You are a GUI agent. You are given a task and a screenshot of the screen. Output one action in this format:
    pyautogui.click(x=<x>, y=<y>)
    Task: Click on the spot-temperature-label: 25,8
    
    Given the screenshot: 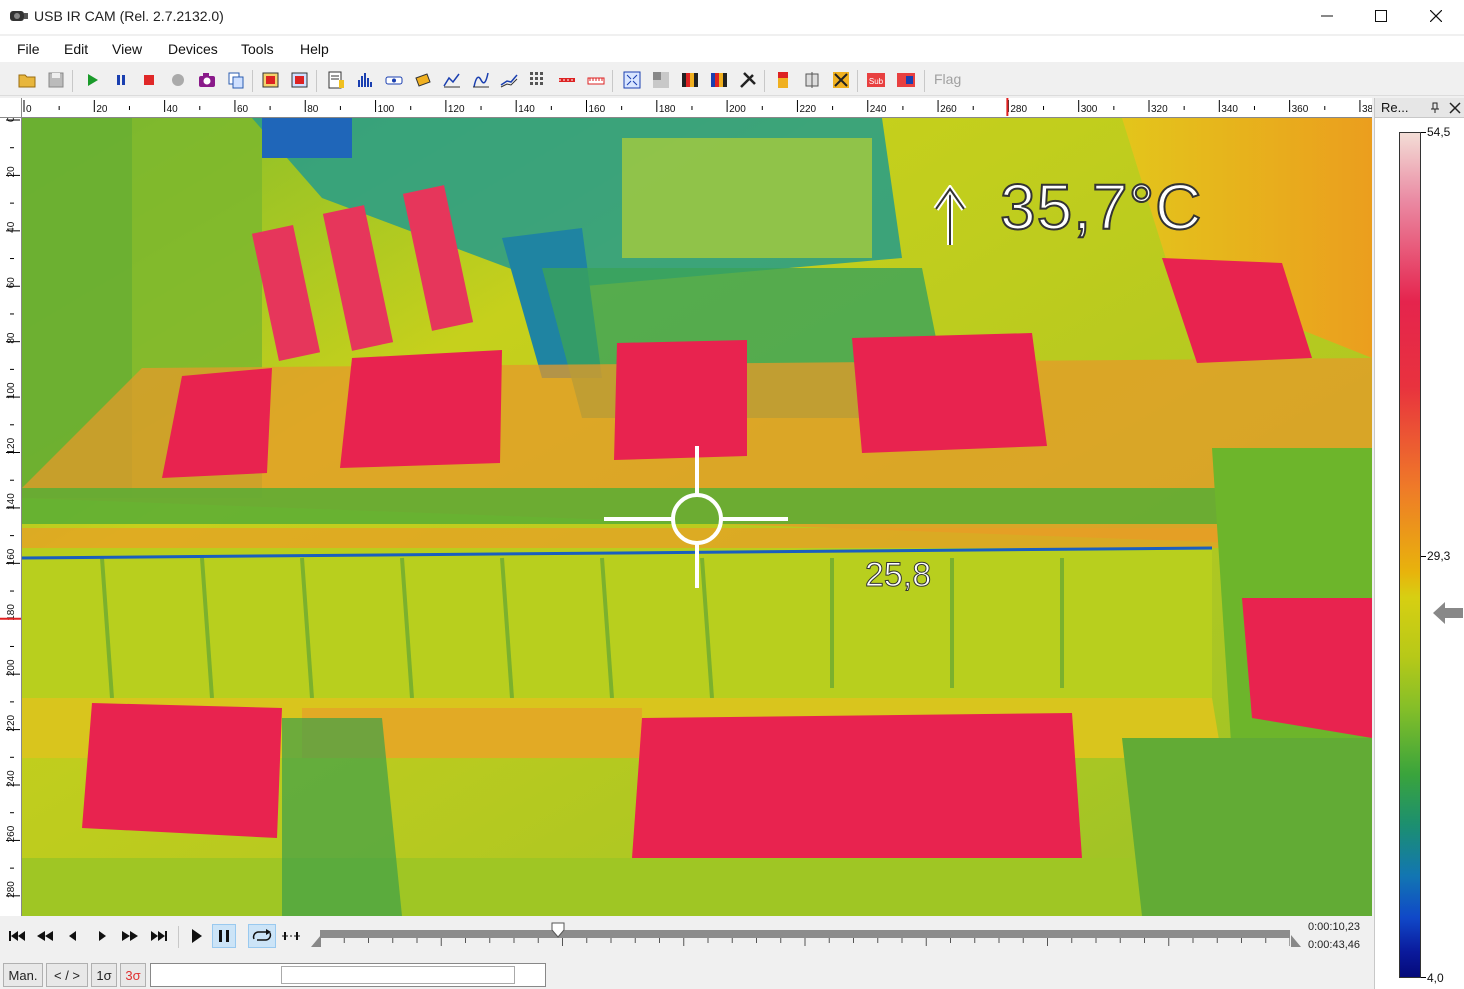 What is the action you would take?
    pyautogui.click(x=898, y=575)
    